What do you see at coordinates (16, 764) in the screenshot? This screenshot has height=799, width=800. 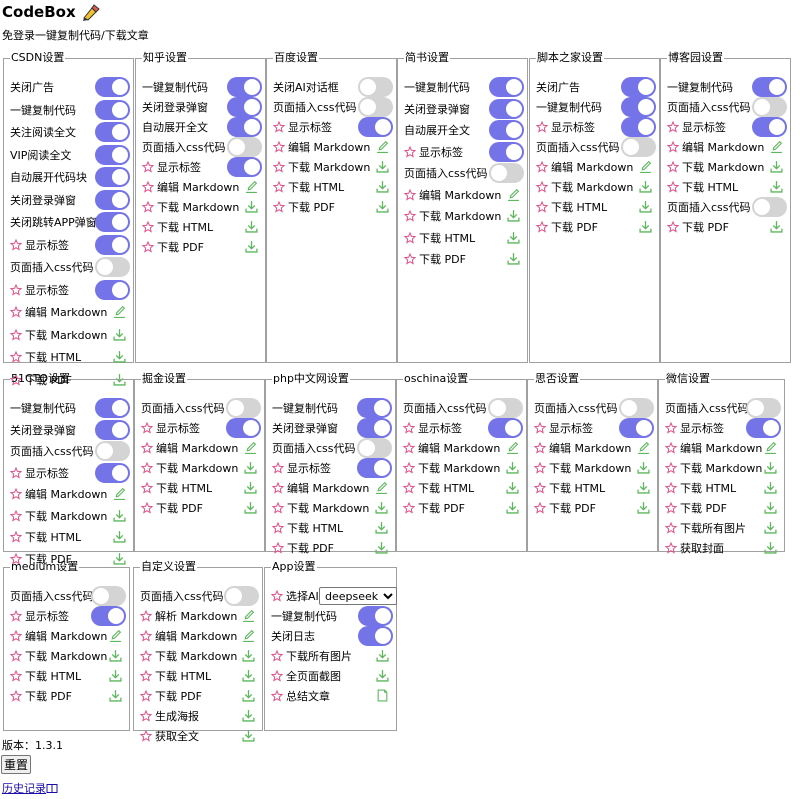 I see `reset-button: 重置` at bounding box center [16, 764].